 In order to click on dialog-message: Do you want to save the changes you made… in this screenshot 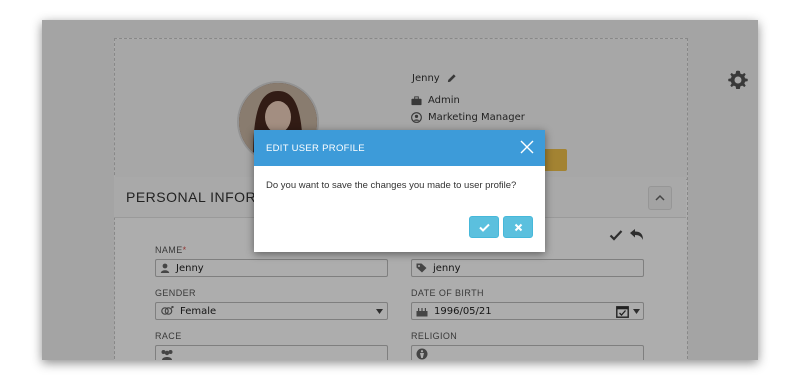, I will do `click(391, 185)`.